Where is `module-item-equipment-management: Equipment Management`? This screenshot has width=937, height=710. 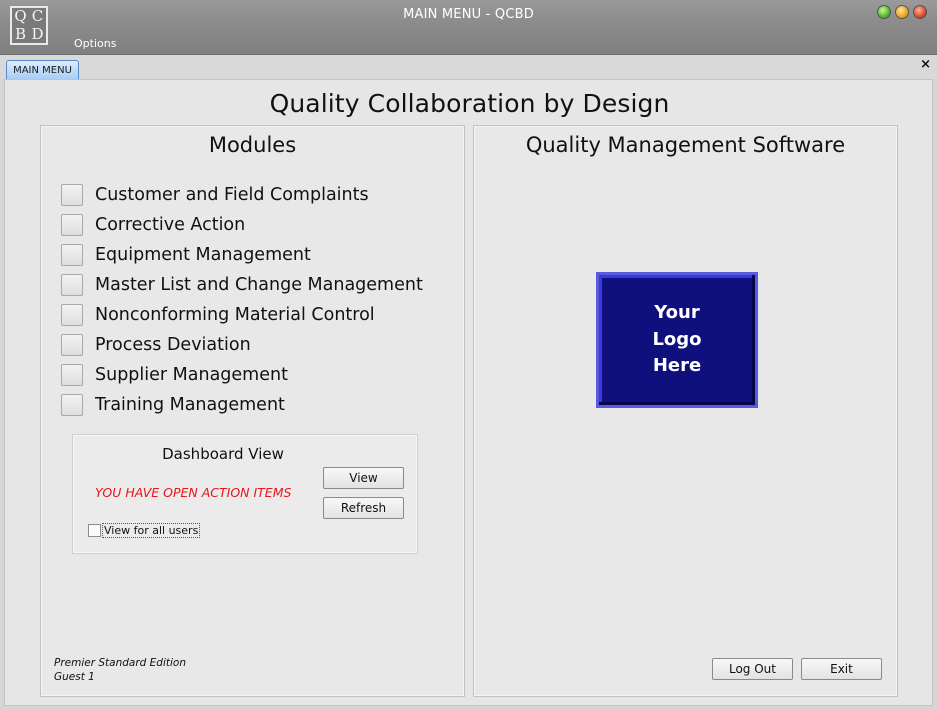
module-item-equipment-management: Equipment Management is located at coordinates (242, 255).